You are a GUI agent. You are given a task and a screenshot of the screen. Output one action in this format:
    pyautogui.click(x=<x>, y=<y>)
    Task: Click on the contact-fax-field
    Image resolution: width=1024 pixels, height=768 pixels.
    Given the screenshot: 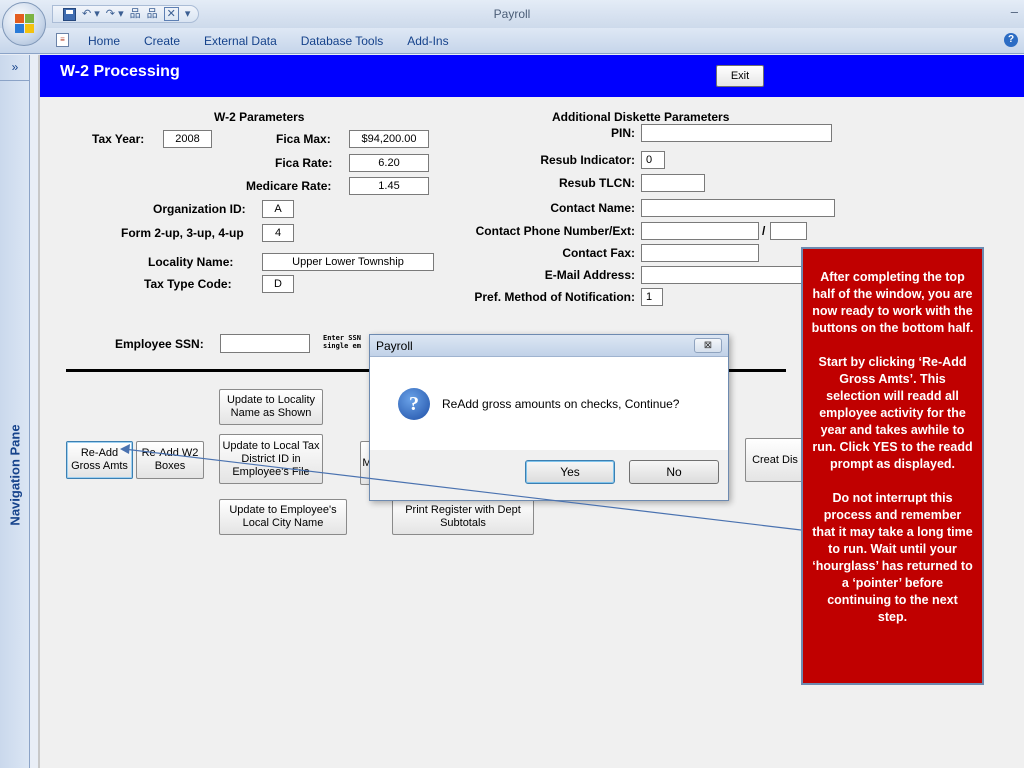 What is the action you would take?
    pyautogui.click(x=700, y=253)
    